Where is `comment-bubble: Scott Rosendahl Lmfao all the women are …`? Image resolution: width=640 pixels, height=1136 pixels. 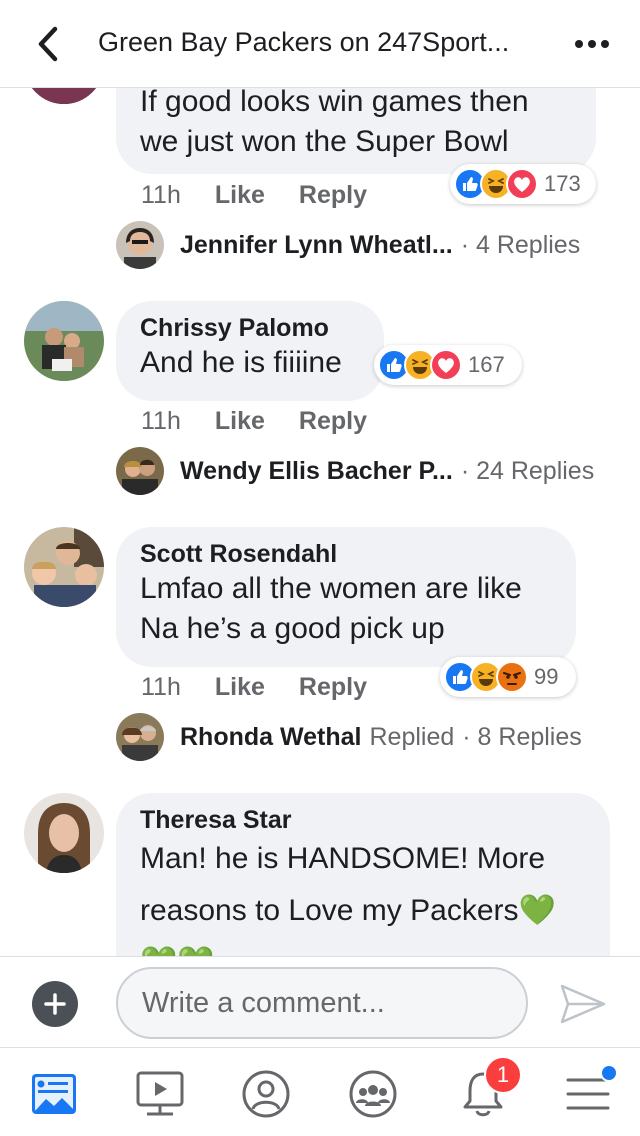
comment-bubble: Scott Rosendahl Lmfao all the women are … is located at coordinates (346, 597).